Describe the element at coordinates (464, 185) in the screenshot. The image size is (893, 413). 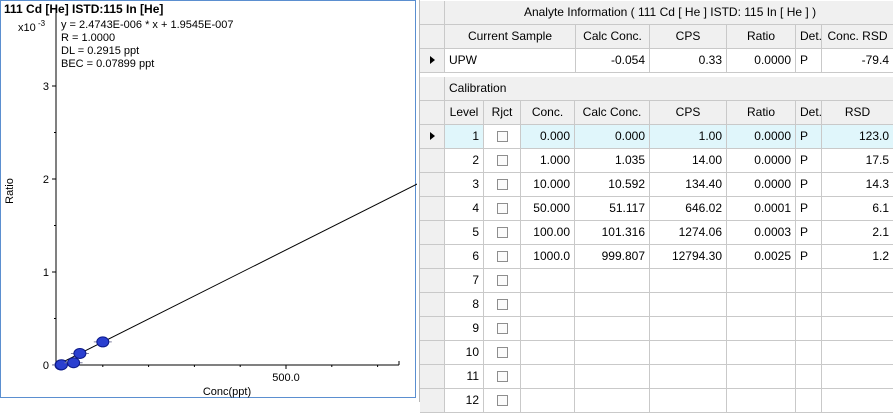
I see `calibration-cell: 3` at that location.